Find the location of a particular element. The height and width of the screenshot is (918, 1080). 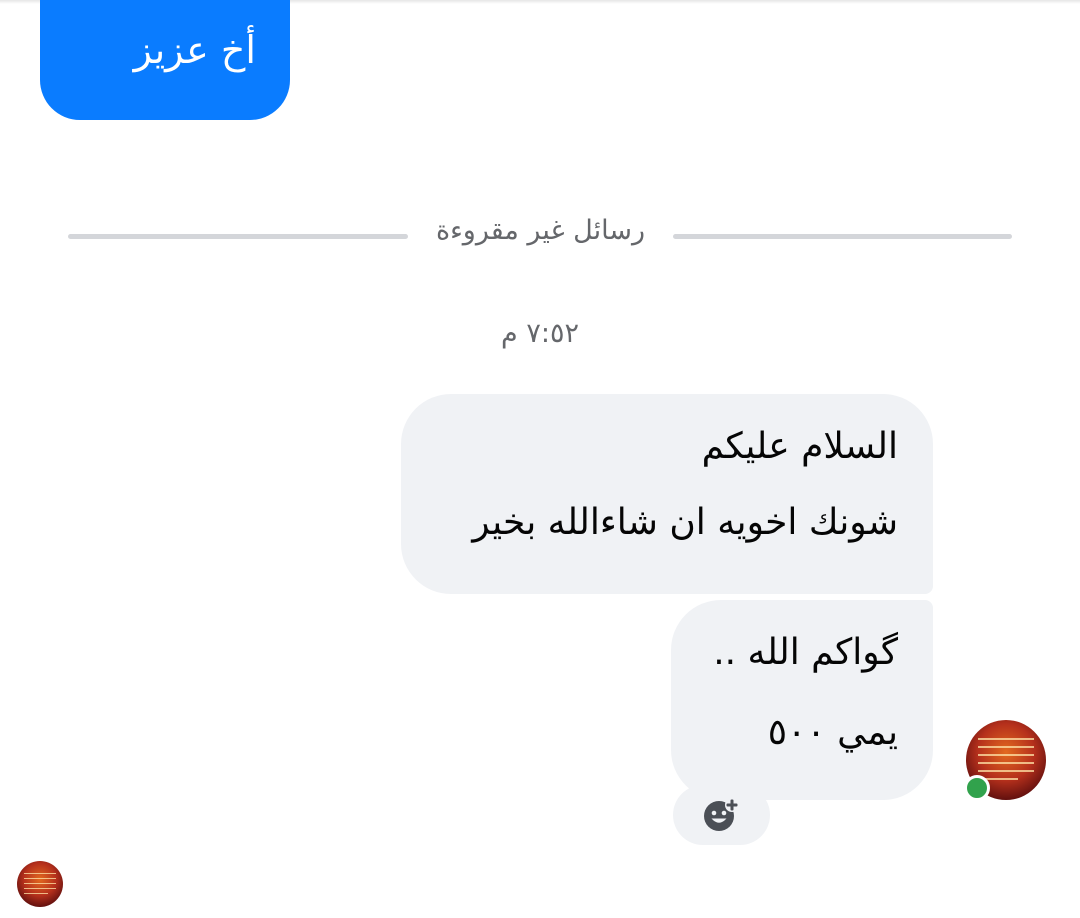

sent-message-text: أخ عزيز is located at coordinates (194, 50).